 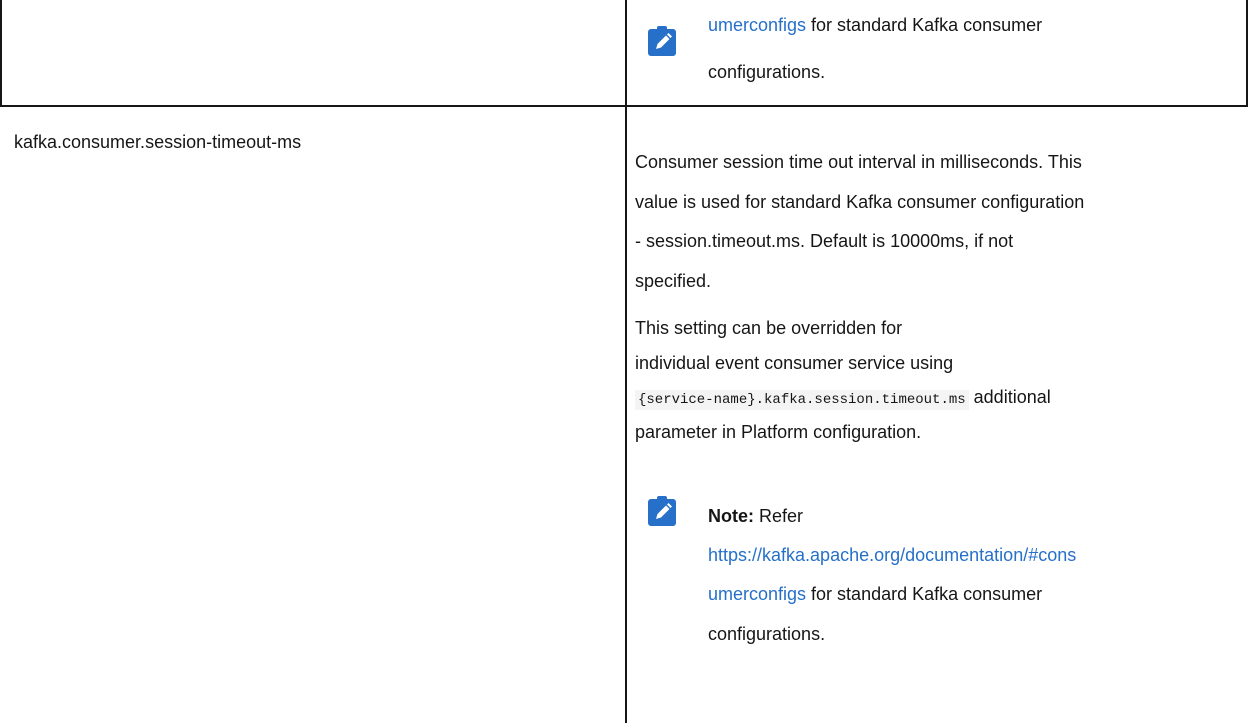 What do you see at coordinates (794, 363) in the screenshot?
I see `override-line-2: individual event consumer service using` at bounding box center [794, 363].